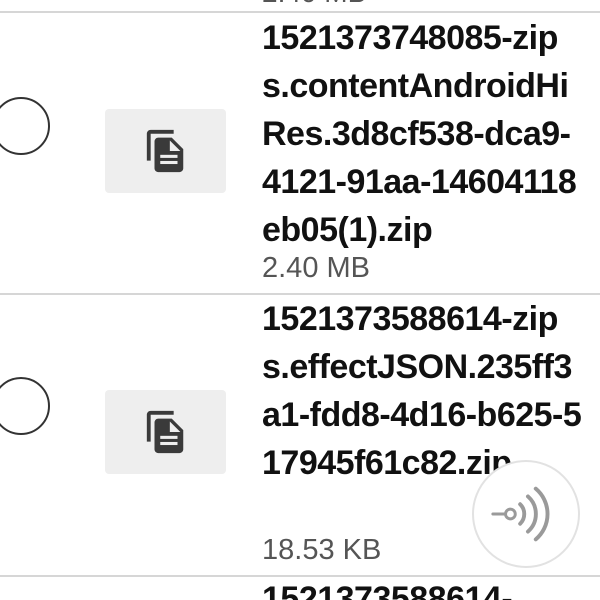 Image resolution: width=600 pixels, height=600 pixels. What do you see at coordinates (387, 590) in the screenshot?
I see `file-name: 1521373588614-` at bounding box center [387, 590].